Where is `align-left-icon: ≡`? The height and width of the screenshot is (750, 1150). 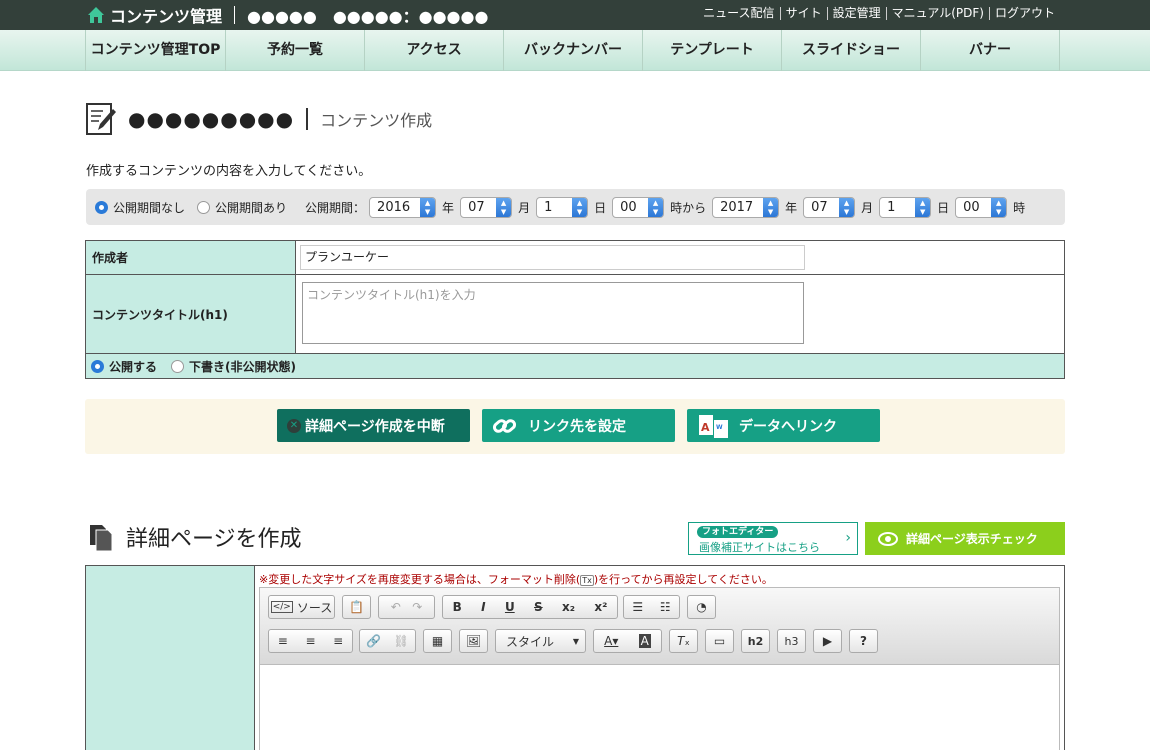 align-left-icon: ≡ is located at coordinates (282, 641).